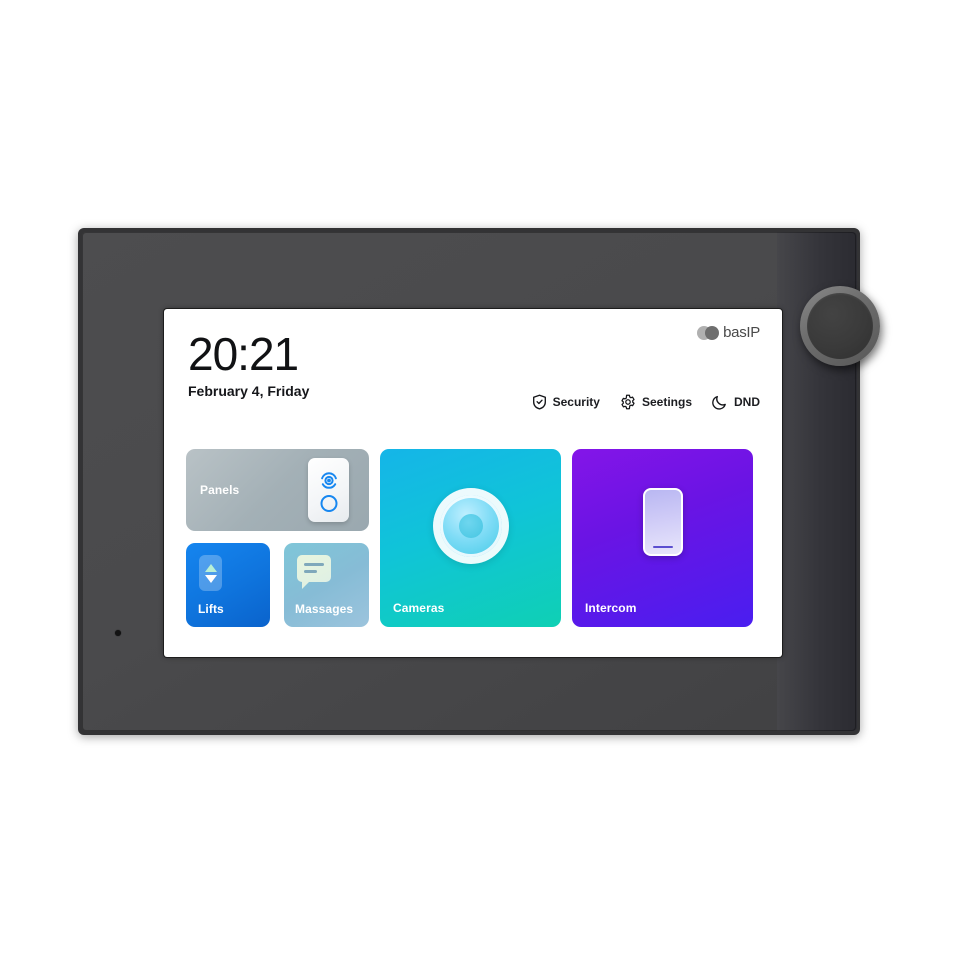  I want to click on basip-logo-icon, so click(709, 332).